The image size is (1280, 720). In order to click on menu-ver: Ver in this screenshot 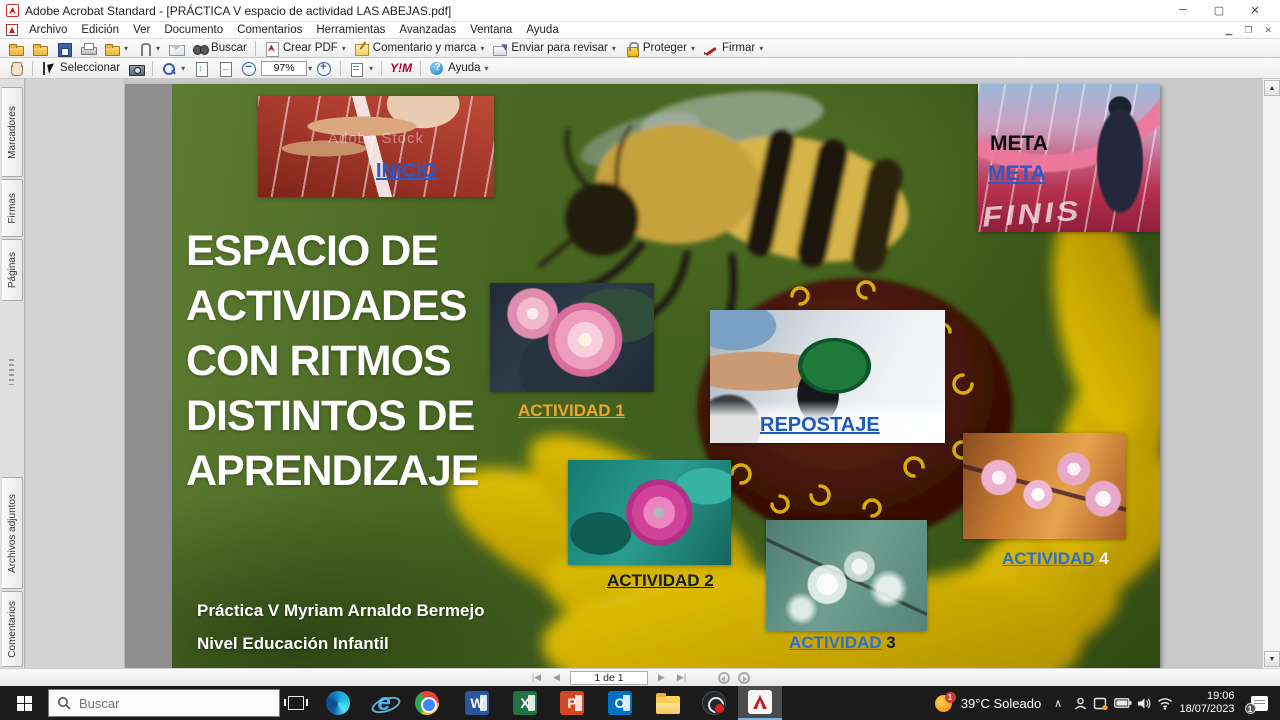, I will do `click(141, 30)`.